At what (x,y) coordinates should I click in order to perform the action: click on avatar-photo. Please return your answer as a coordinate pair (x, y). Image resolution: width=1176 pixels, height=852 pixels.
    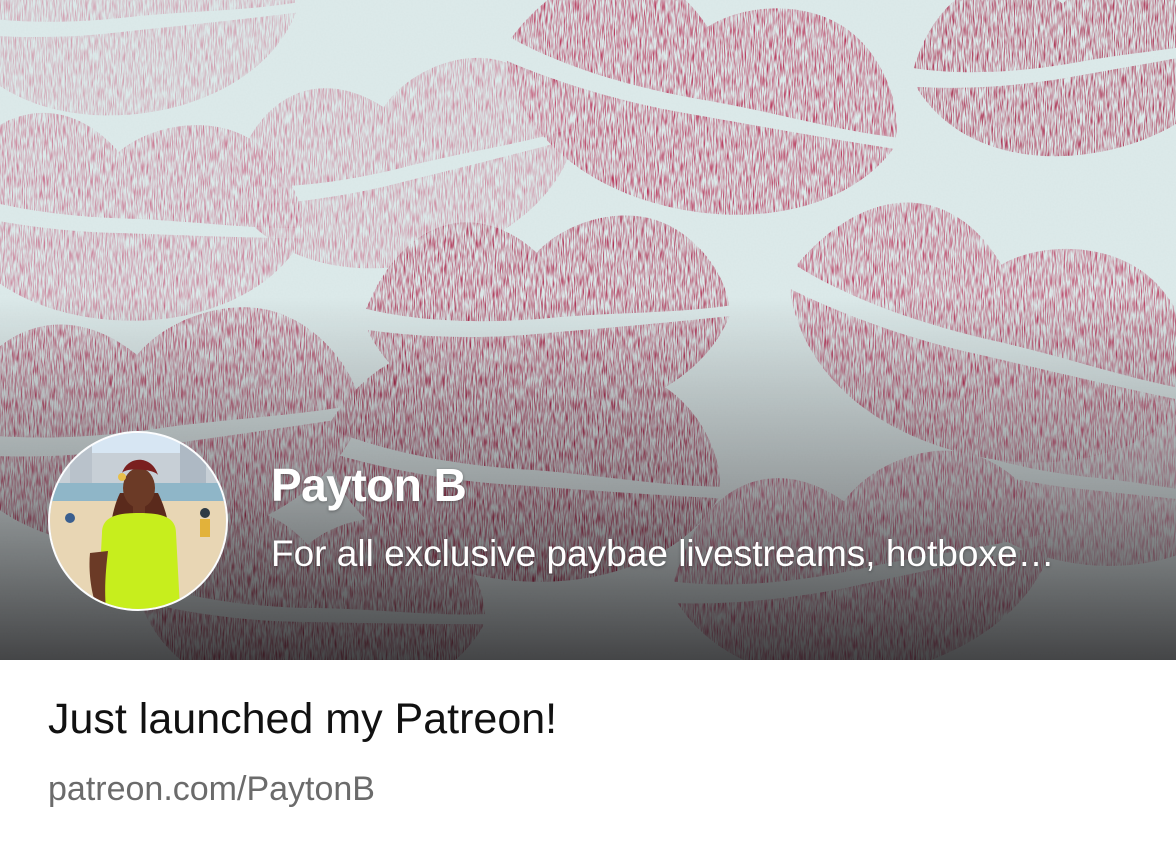
    Looking at the image, I should click on (138, 521).